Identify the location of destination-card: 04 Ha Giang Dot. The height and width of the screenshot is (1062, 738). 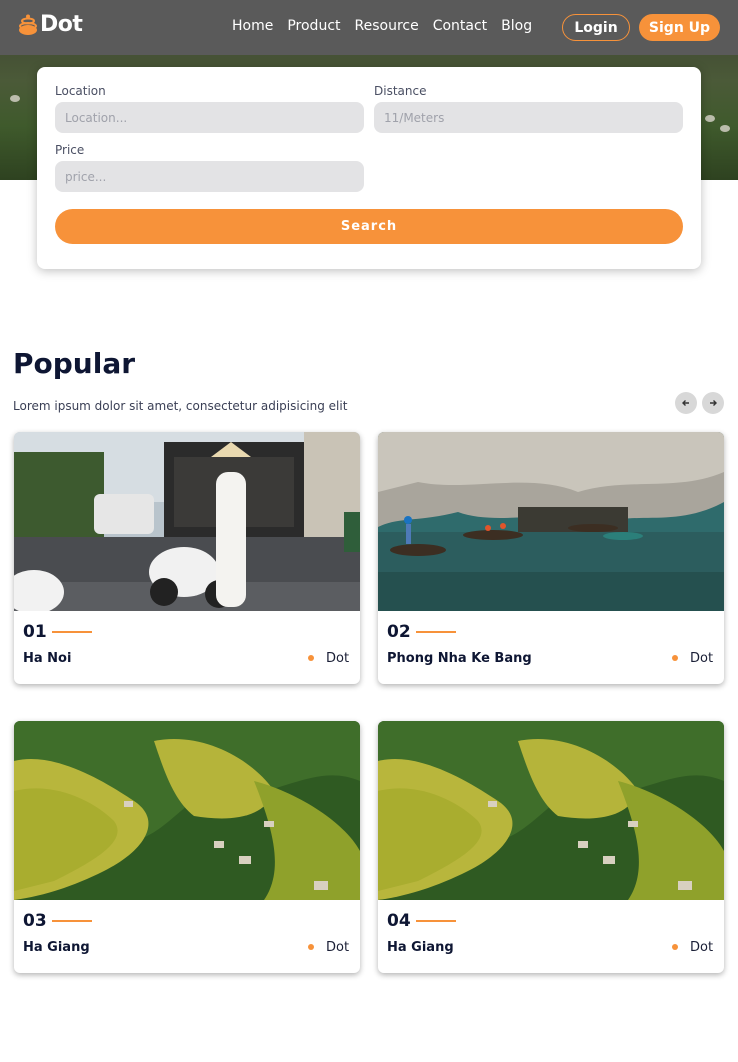
(551, 847).